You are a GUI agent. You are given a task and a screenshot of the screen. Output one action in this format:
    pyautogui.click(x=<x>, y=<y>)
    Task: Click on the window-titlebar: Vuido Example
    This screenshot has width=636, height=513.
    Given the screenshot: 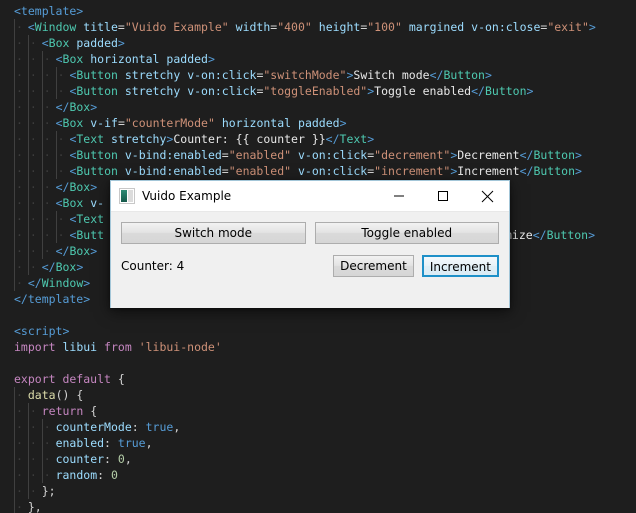 What is the action you would take?
    pyautogui.click(x=310, y=196)
    